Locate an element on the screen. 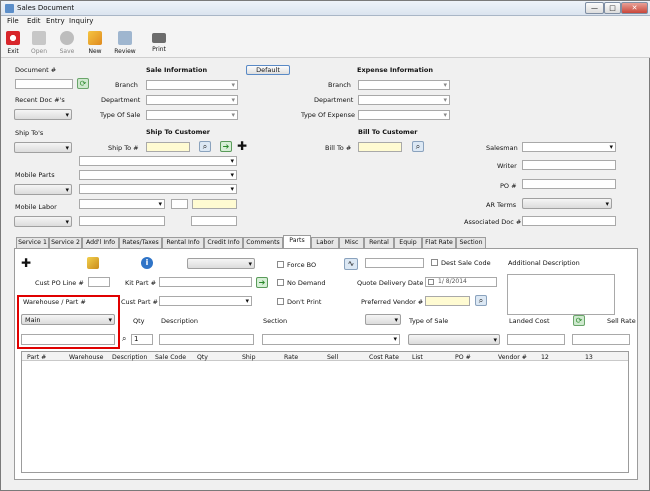  info-icon: i is located at coordinates (147, 263).